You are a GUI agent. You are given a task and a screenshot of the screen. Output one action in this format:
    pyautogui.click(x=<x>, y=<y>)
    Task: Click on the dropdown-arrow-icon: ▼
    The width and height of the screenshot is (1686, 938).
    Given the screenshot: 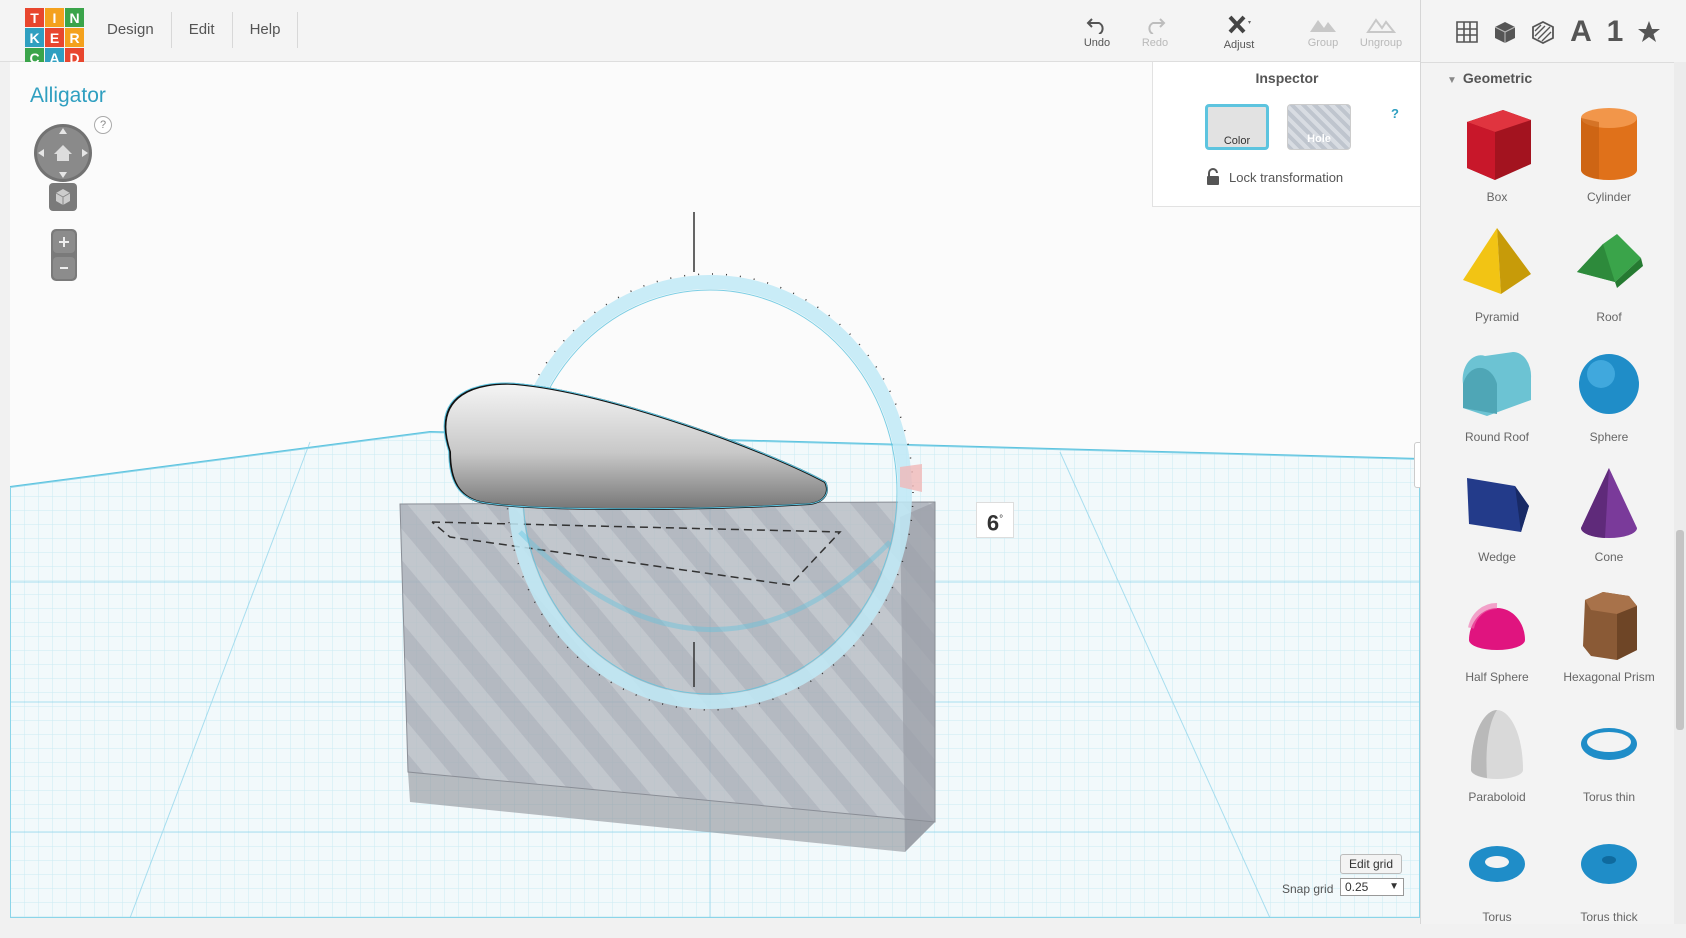 What is the action you would take?
    pyautogui.click(x=1394, y=886)
    